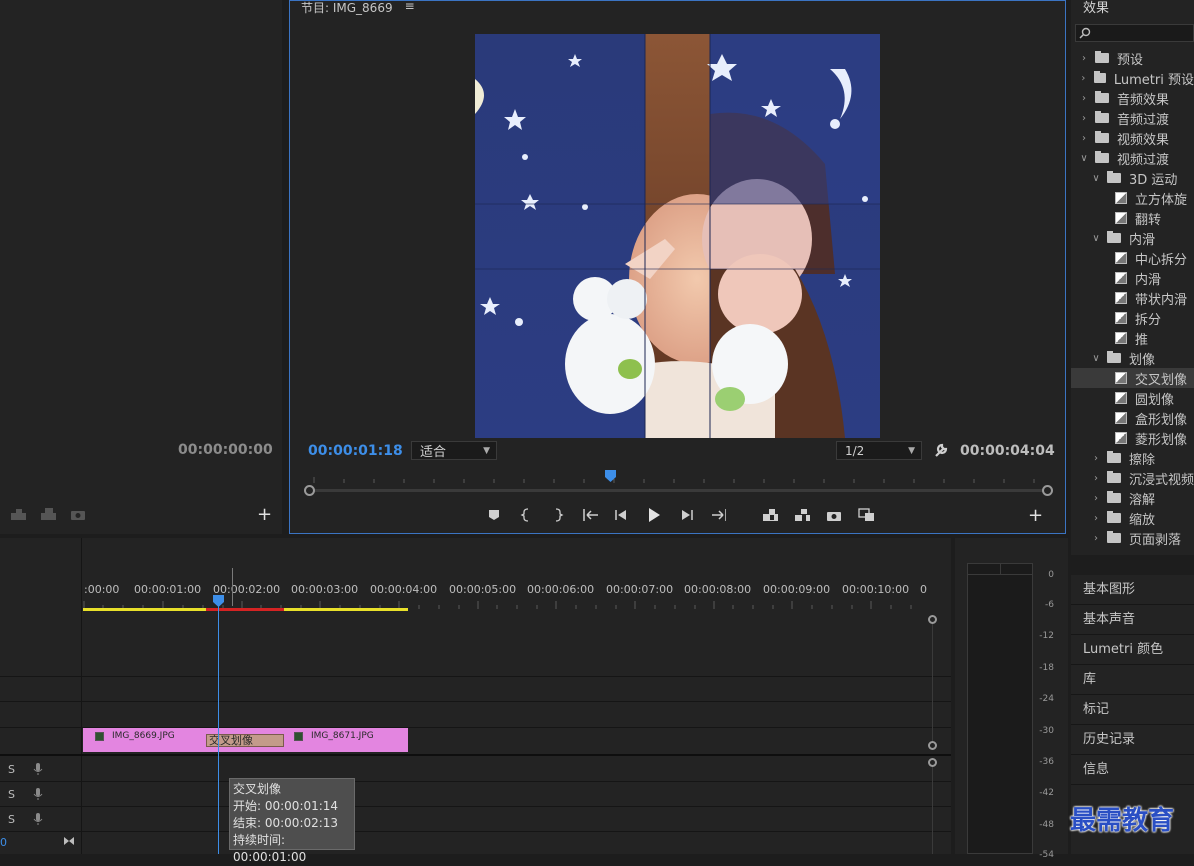  What do you see at coordinates (526, 515) in the screenshot?
I see `mark-in-icon` at bounding box center [526, 515].